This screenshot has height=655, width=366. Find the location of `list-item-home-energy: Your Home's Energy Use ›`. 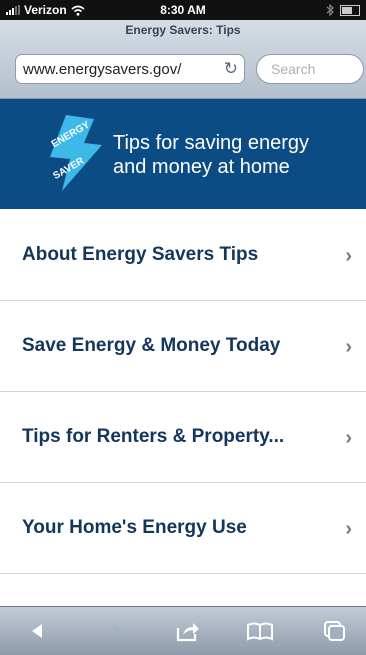

list-item-home-energy: Your Home's Energy Use › is located at coordinates (183, 528).